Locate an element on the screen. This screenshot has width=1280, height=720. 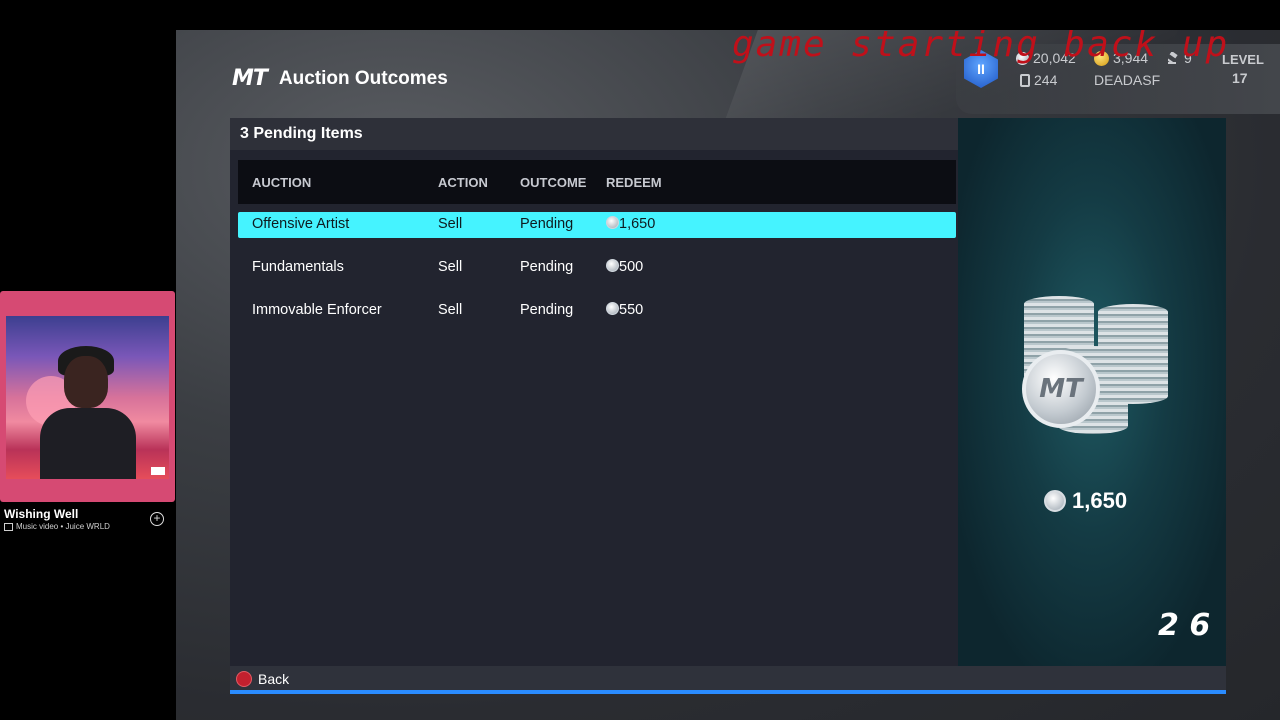
add-to-library-button: + is located at coordinates (157, 519).